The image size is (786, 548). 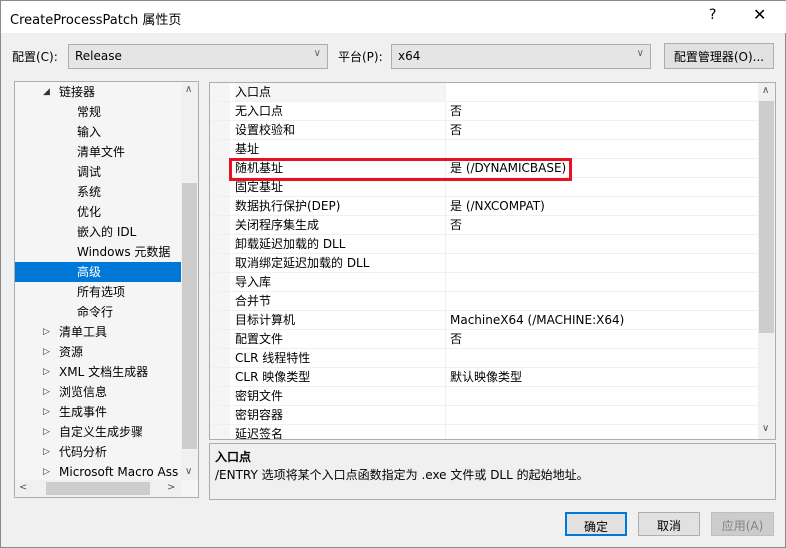 I want to click on tree-item: 调试, so click(x=98, y=172).